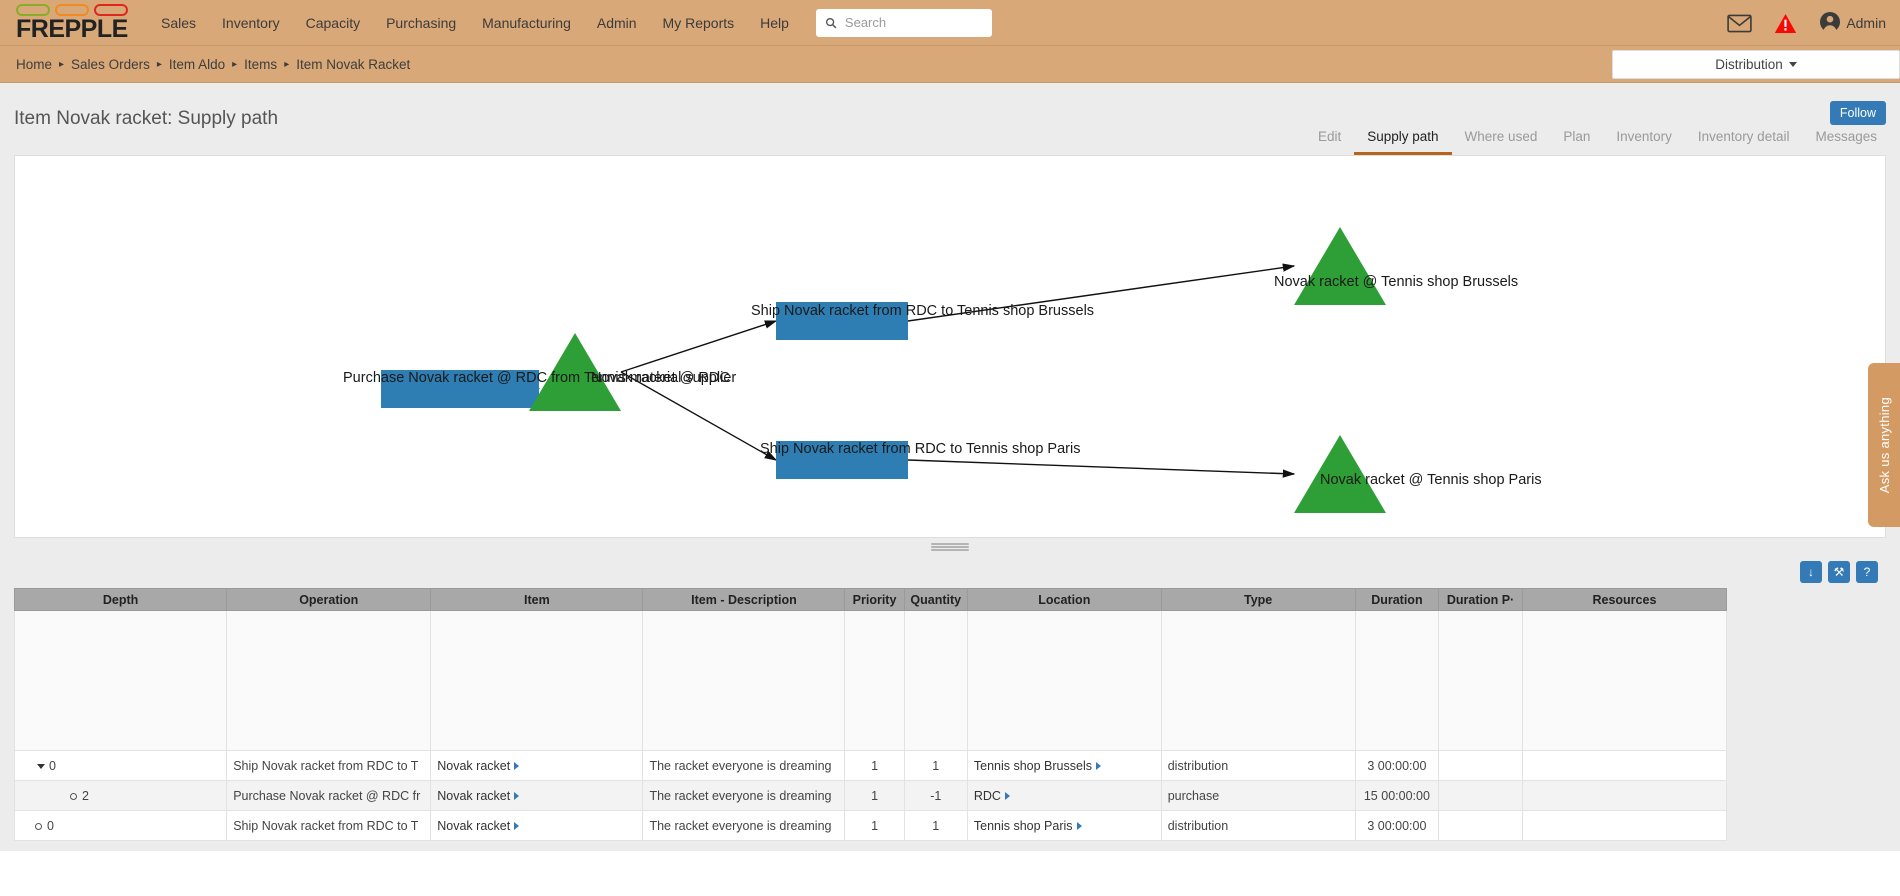 Image resolution: width=1900 pixels, height=896 pixels. Describe the element at coordinates (617, 23) in the screenshot. I see `nav-item-admin: Admin` at that location.